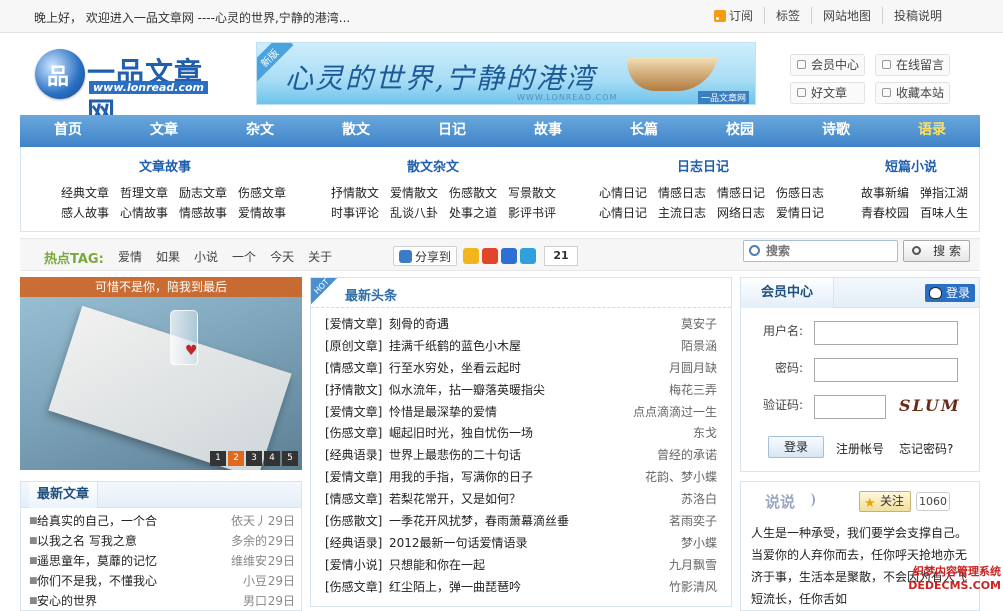 This screenshot has width=1003, height=611. I want to click on slide-page-button: 4, so click(272, 458).